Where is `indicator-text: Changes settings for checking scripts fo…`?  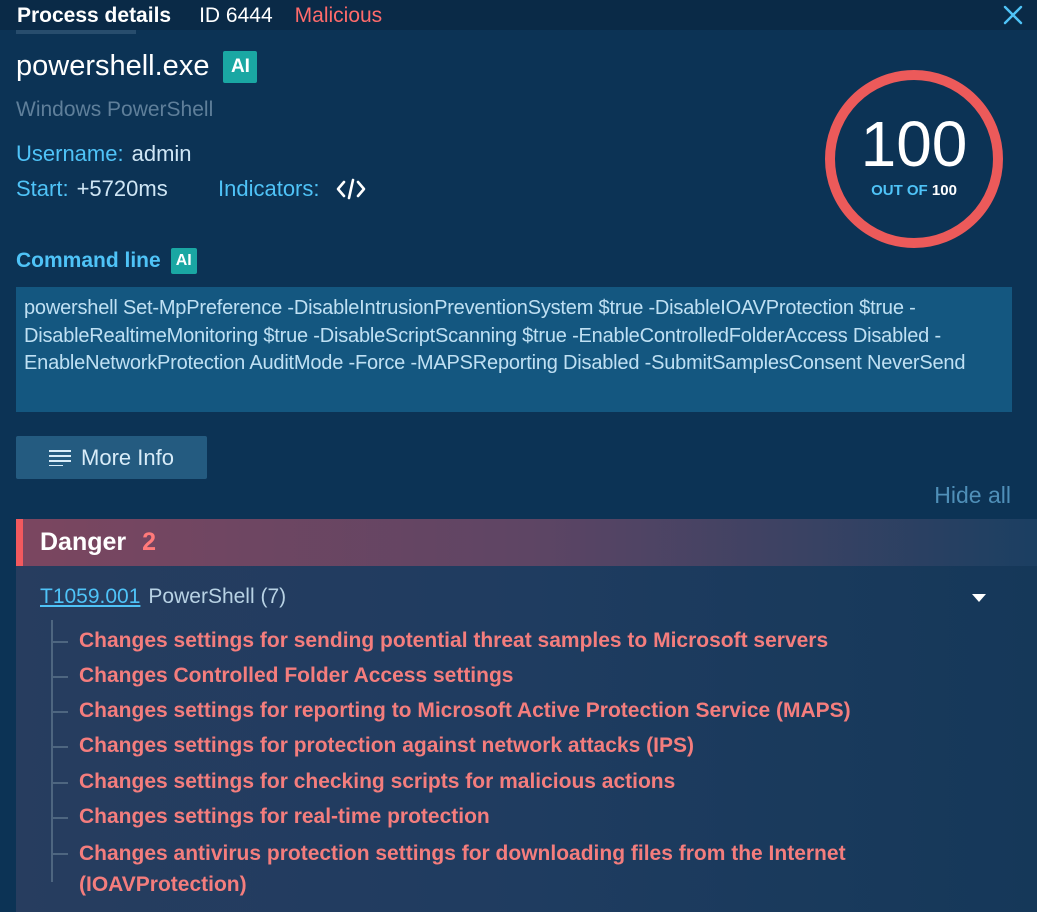 indicator-text: Changes settings for checking scripts fo… is located at coordinates (377, 781).